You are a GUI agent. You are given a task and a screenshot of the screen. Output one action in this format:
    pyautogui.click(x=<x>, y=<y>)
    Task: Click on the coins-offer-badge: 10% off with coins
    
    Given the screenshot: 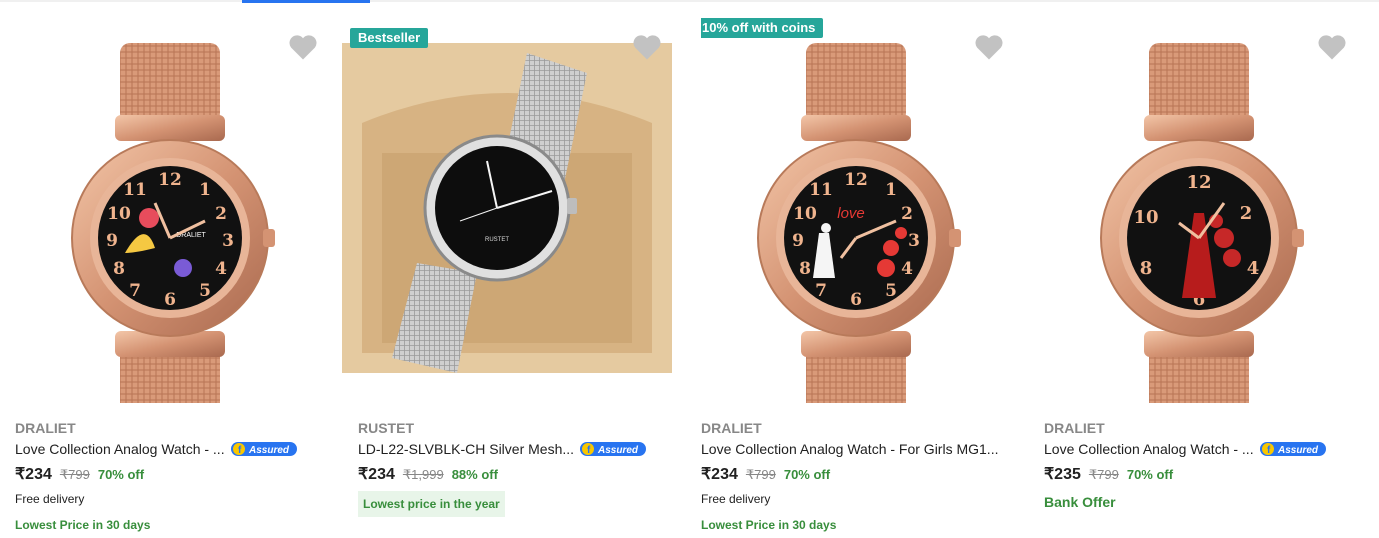 What is the action you would take?
    pyautogui.click(x=762, y=28)
    